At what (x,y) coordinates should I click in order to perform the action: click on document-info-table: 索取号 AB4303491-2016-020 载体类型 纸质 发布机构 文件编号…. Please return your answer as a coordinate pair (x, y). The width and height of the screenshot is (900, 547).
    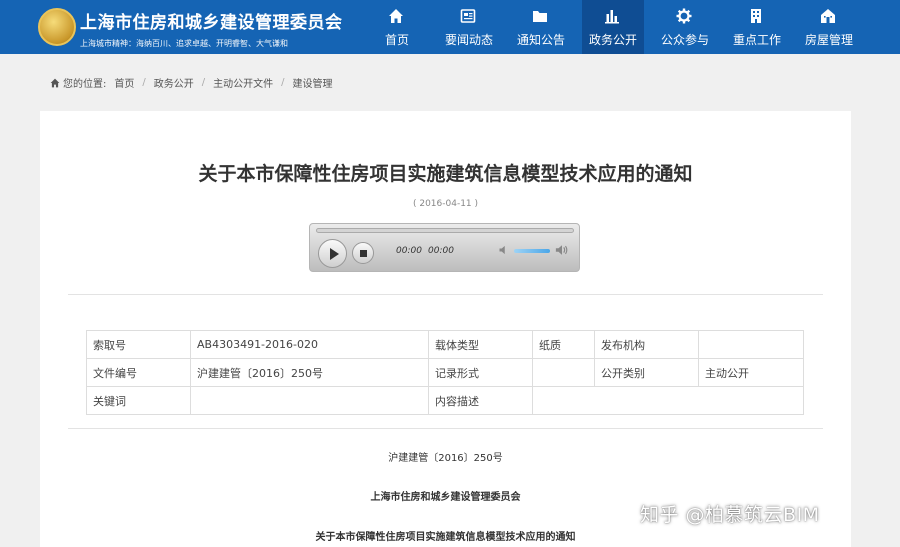
    Looking at the image, I should click on (445, 372).